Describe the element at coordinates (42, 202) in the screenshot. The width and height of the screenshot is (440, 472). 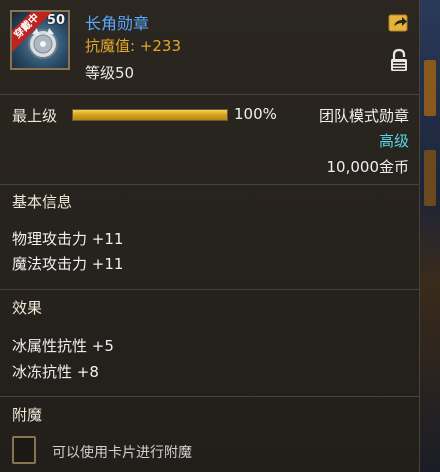
I see `section-title-basic-info: 基本信息` at that location.